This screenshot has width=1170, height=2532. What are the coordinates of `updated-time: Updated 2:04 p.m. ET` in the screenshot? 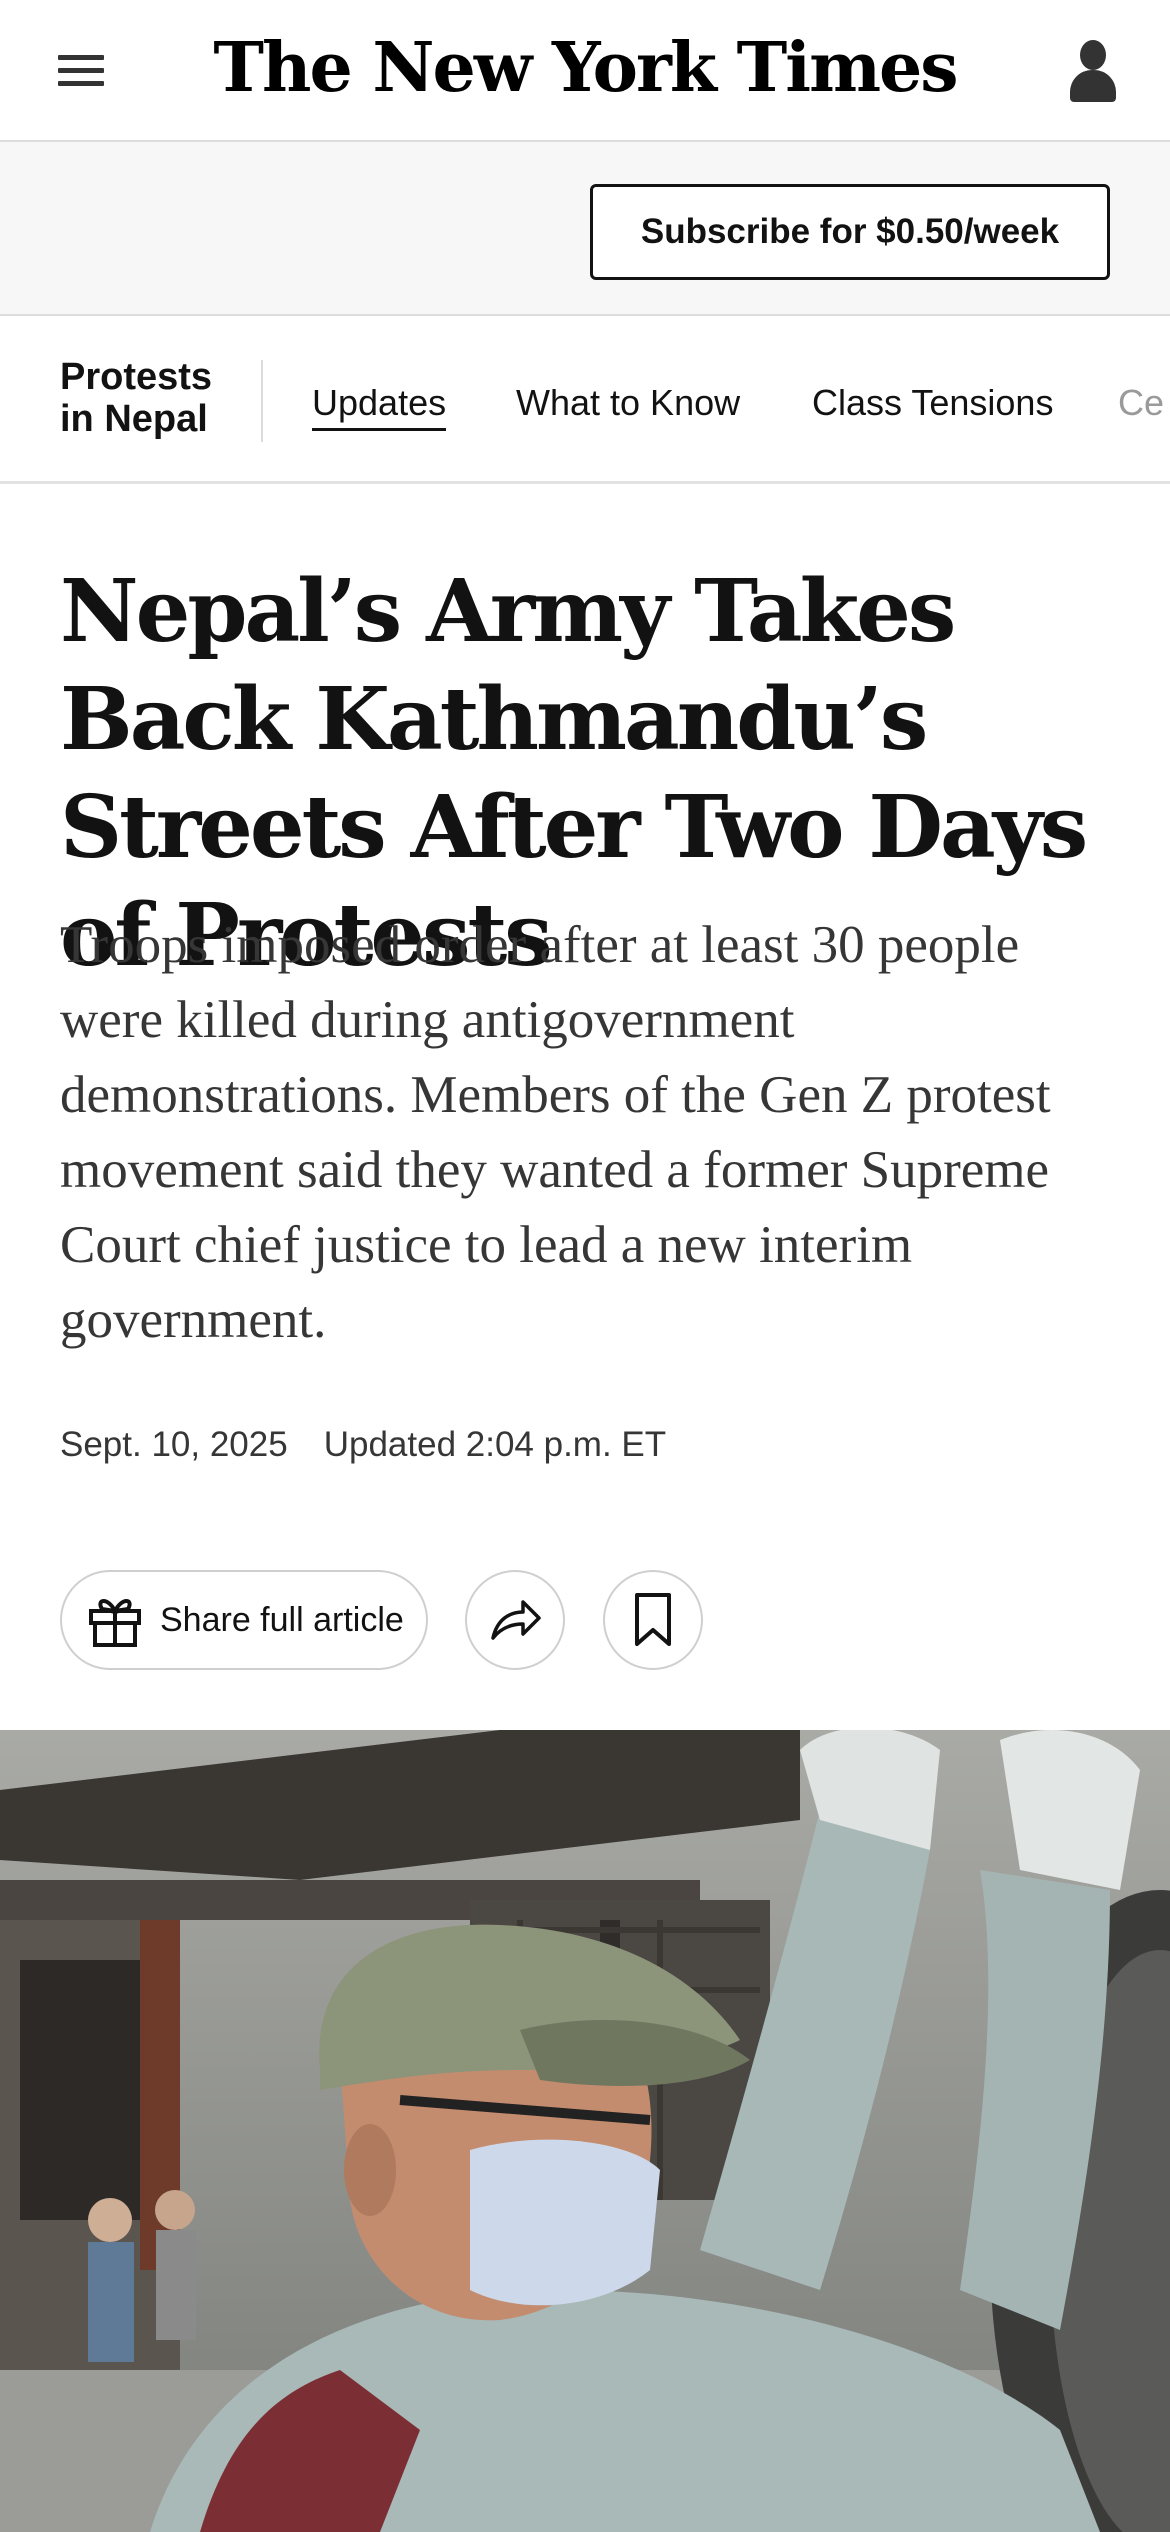 It's located at (495, 1444).